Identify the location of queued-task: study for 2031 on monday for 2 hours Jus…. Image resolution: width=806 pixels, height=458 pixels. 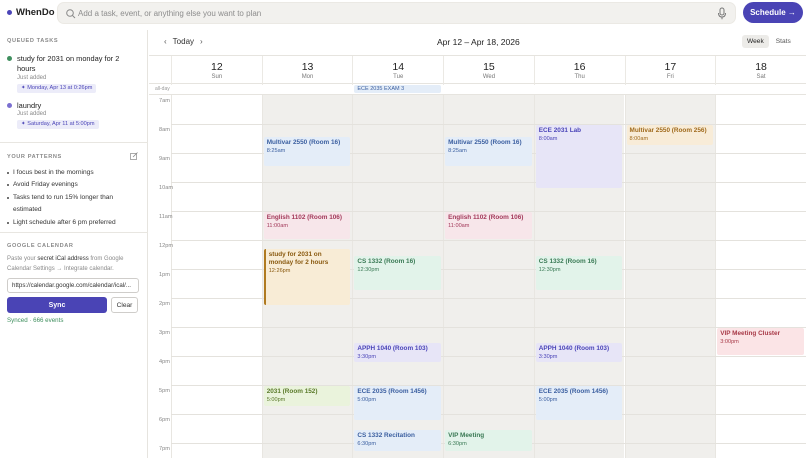
(74, 76).